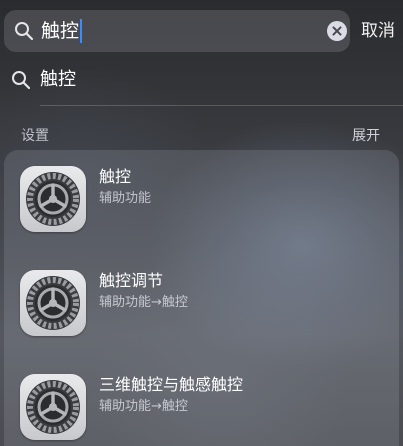 This screenshot has height=446, width=403. What do you see at coordinates (378, 31) in the screenshot?
I see `cancel-button: 取消` at bounding box center [378, 31].